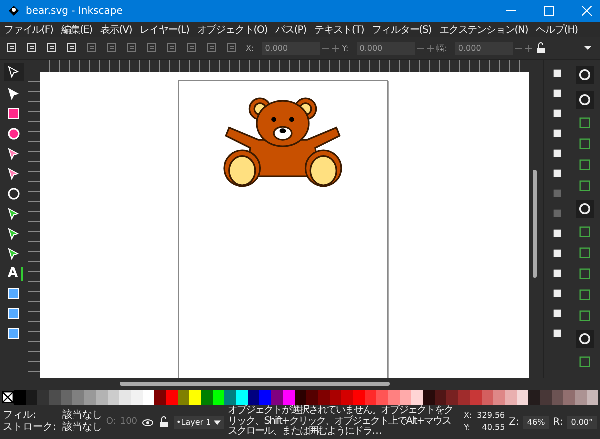  What do you see at coordinates (345, 48) in the screenshot?
I see `field-label: Y:` at bounding box center [345, 48].